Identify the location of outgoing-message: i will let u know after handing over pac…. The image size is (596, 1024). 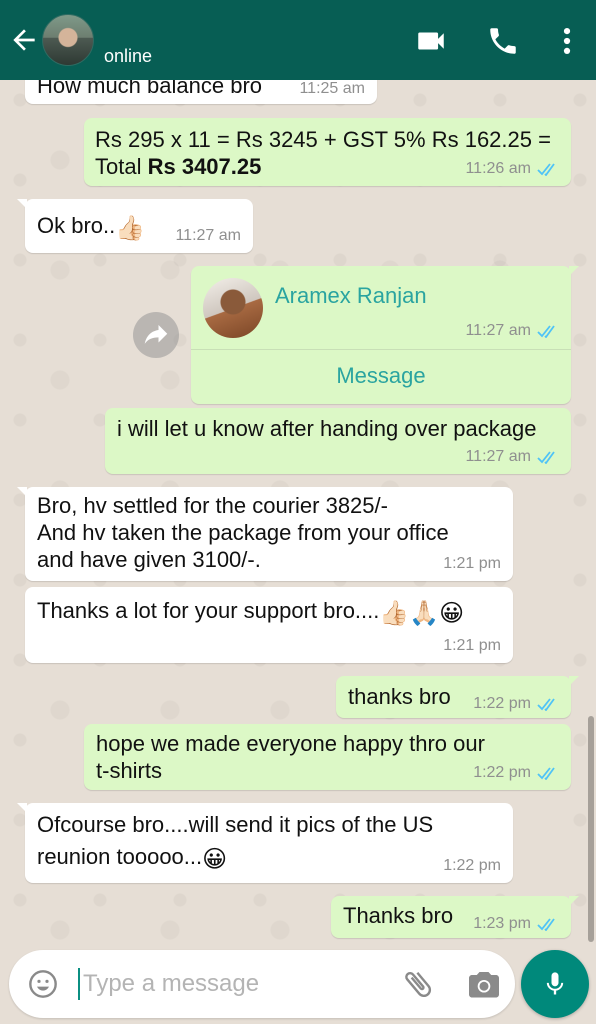
(338, 441).